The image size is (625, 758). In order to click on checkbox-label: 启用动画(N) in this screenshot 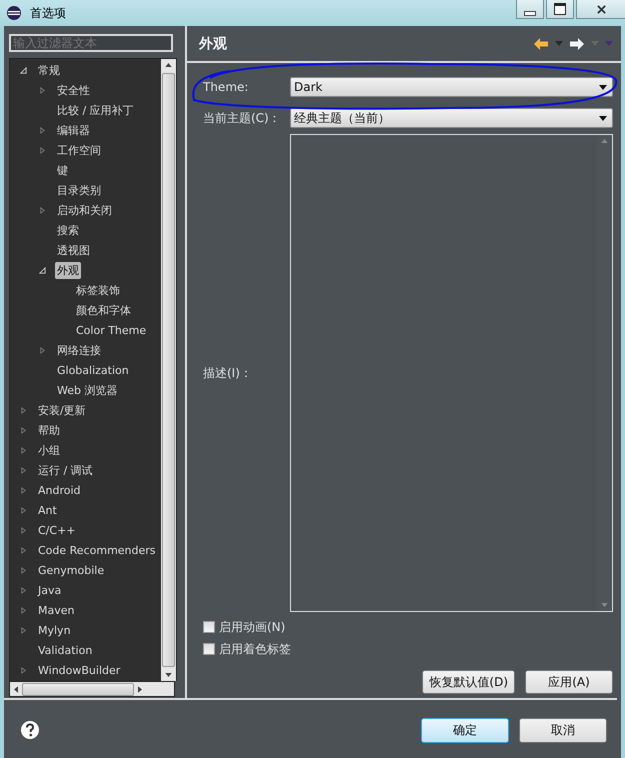, I will do `click(252, 627)`.